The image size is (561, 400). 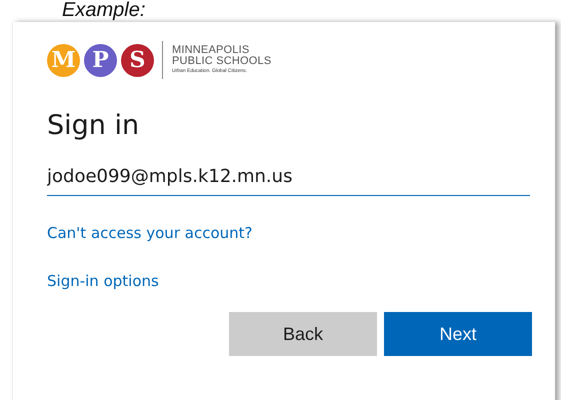 What do you see at coordinates (222, 61) in the screenshot?
I see `school-name: PUBLIC SCHOOLS` at bounding box center [222, 61].